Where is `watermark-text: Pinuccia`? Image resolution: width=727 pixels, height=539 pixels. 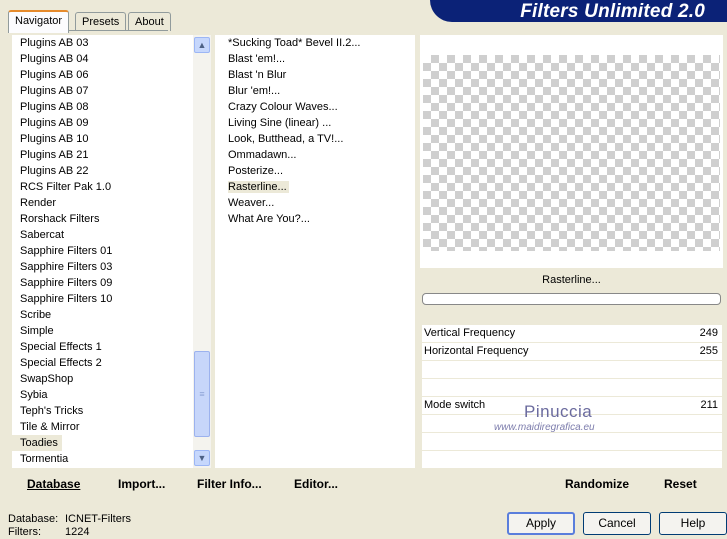 watermark-text: Pinuccia is located at coordinates (558, 411).